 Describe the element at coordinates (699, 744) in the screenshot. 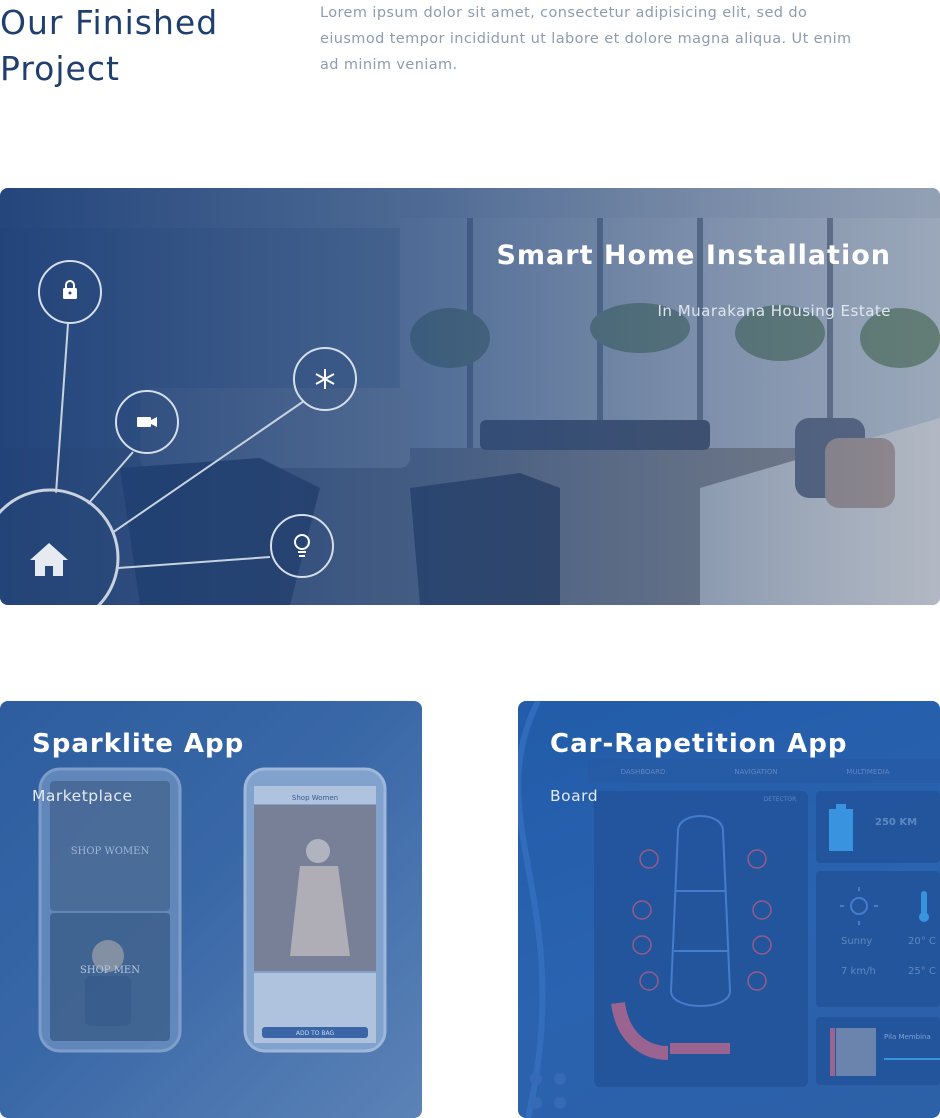

I see `project-title: Car-Rapetition App` at that location.